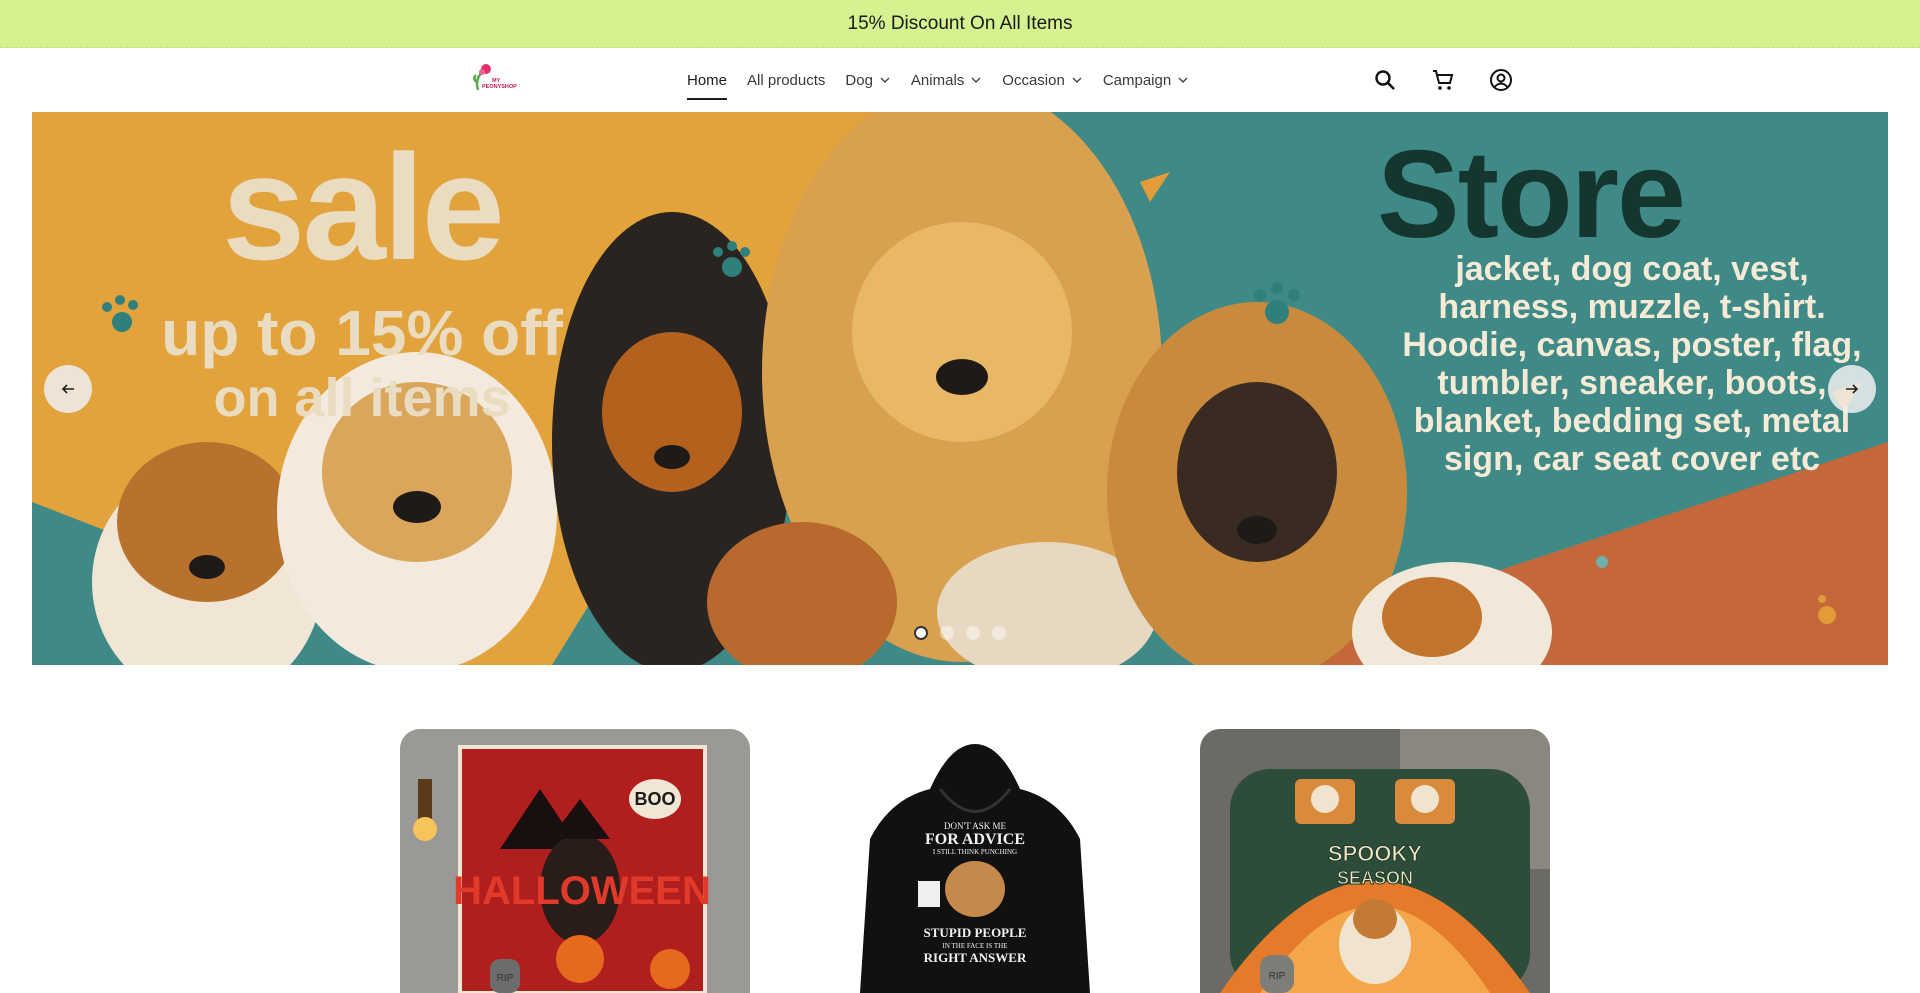 The height and width of the screenshot is (993, 1920). I want to click on hoodie-text-top: DON'T ASK ME, so click(975, 826).